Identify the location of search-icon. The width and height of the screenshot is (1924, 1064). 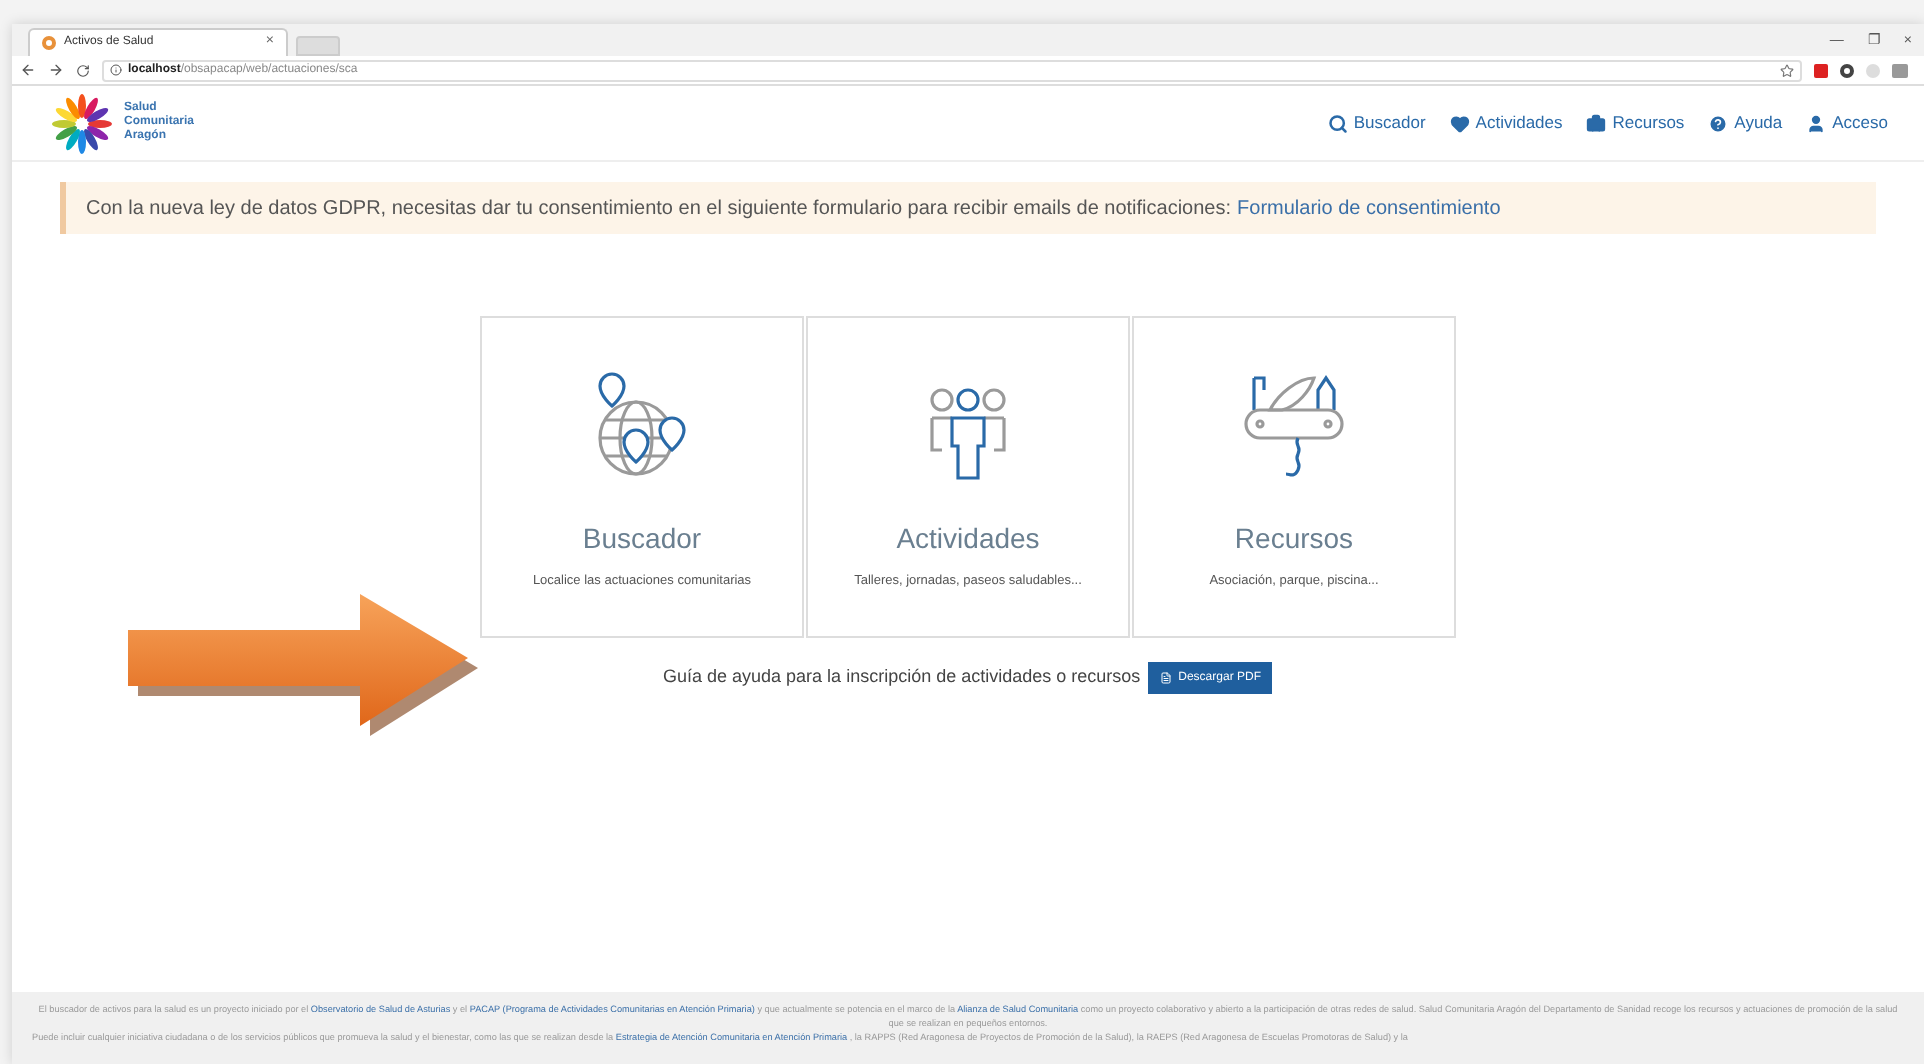
(1337, 123).